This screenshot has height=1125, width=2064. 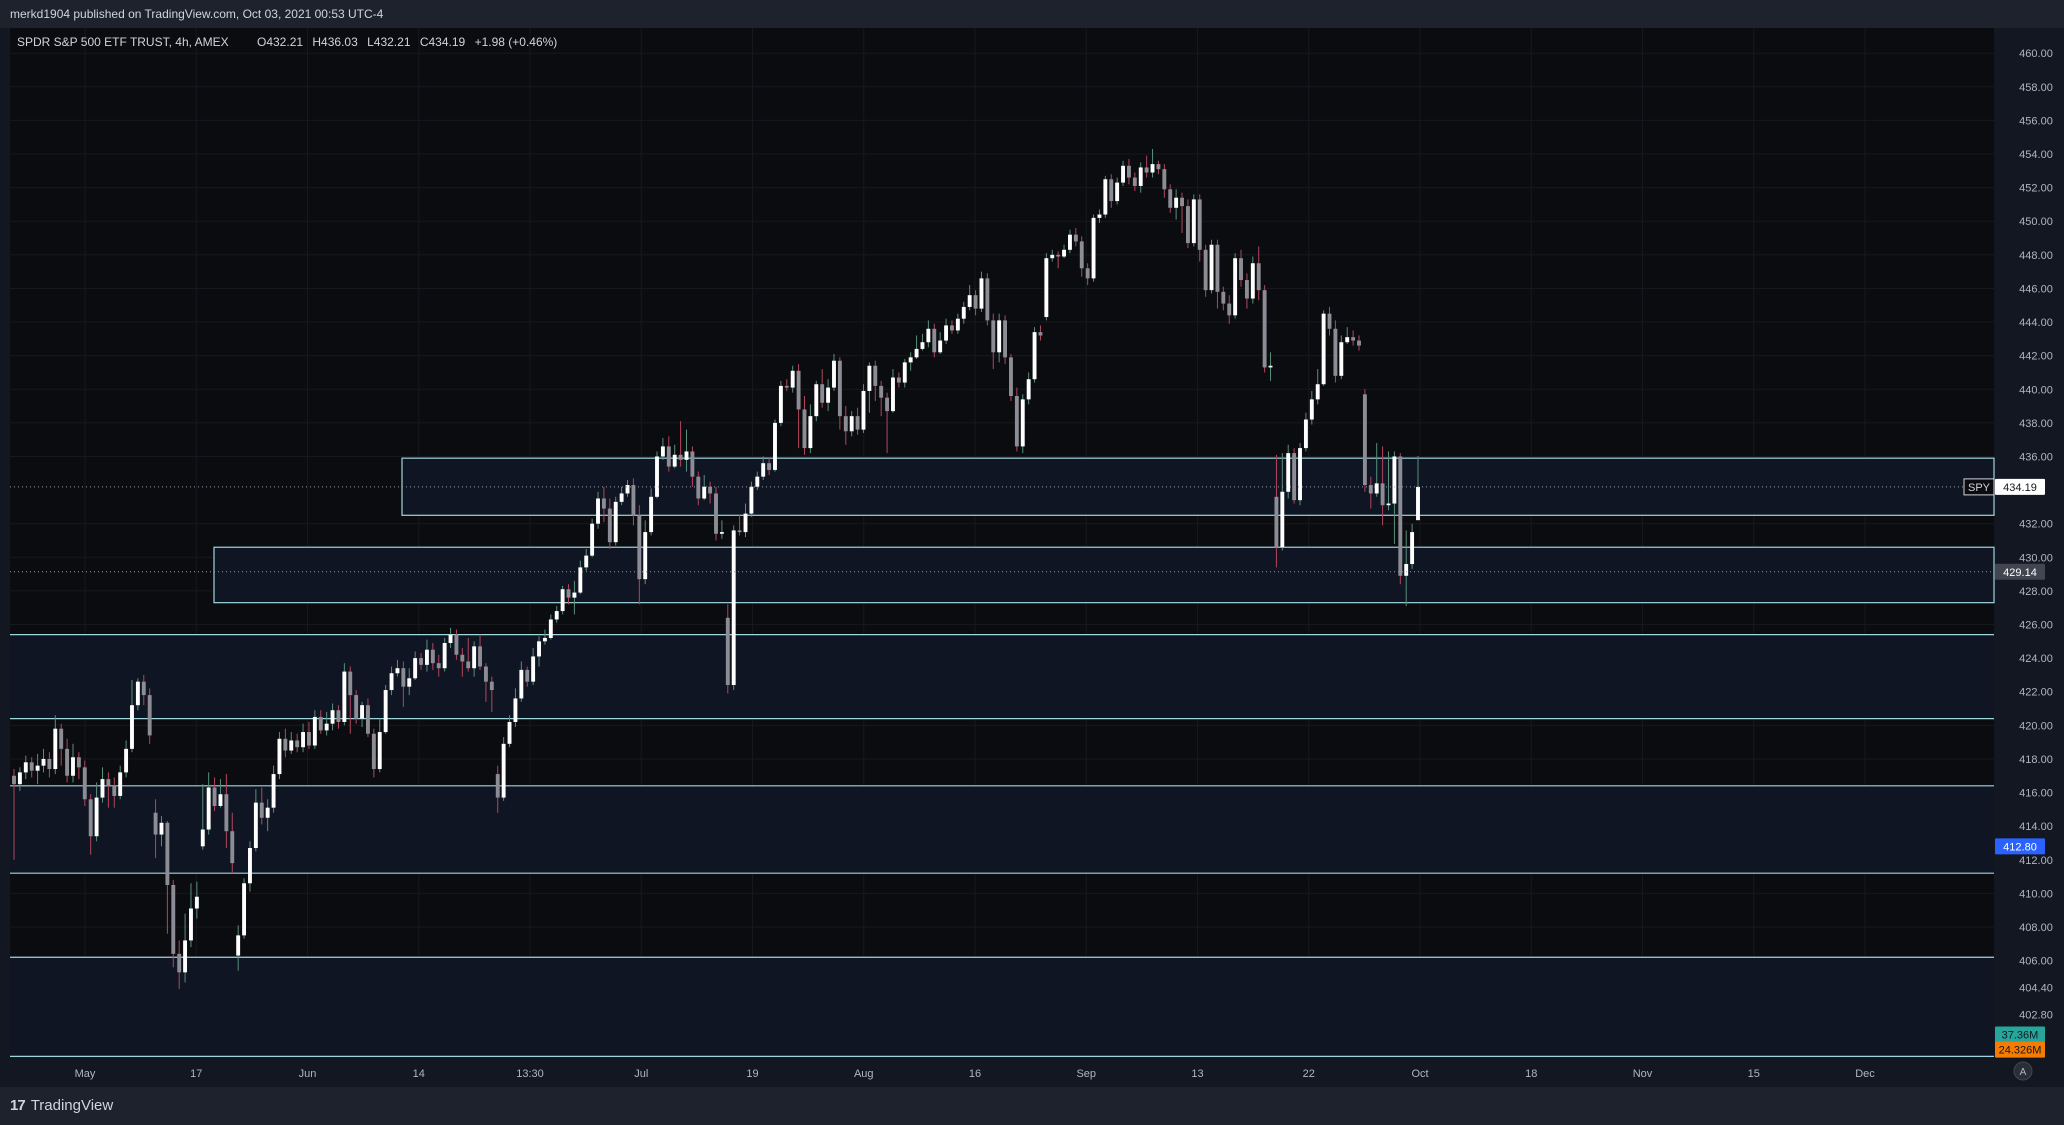 What do you see at coordinates (2023, 1071) in the screenshot?
I see `auto-scale-button: A` at bounding box center [2023, 1071].